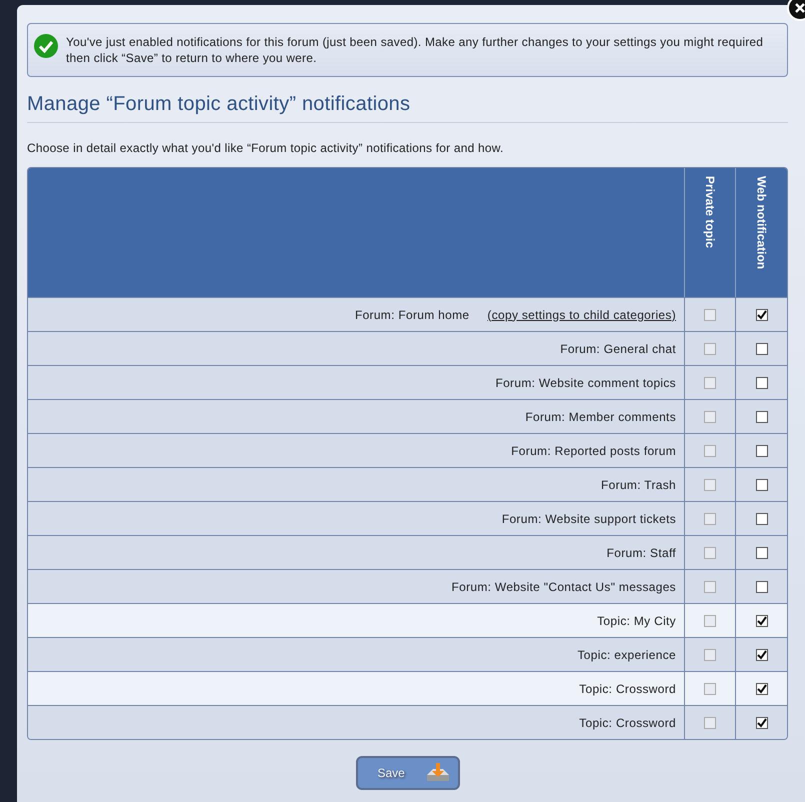 The image size is (805, 802). Describe the element at coordinates (761, 224) in the screenshot. I see `column-header: Web notification` at that location.